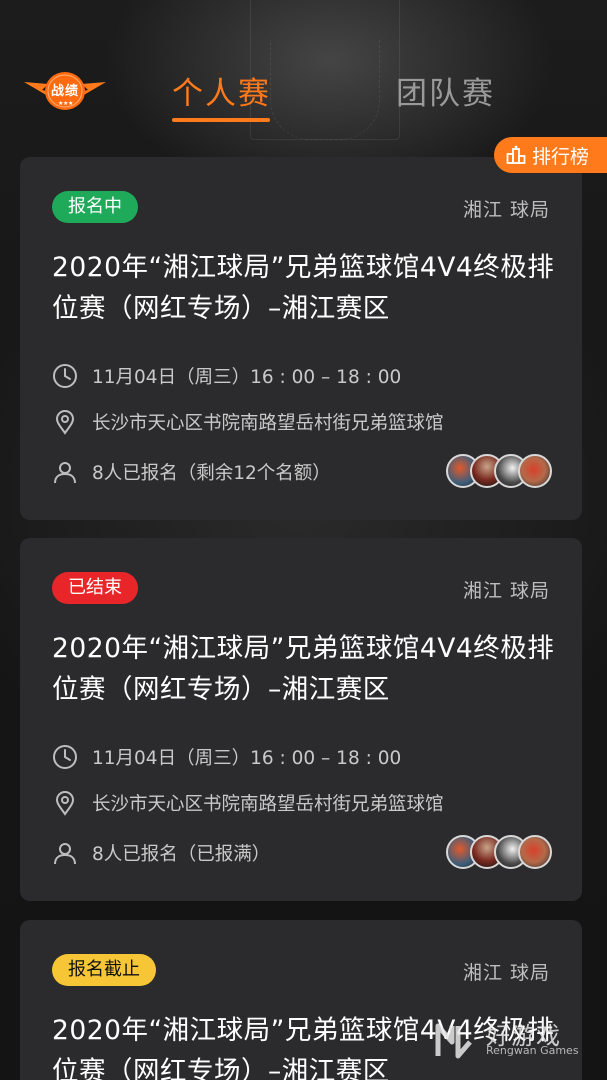 The width and height of the screenshot is (607, 1080). What do you see at coordinates (561, 156) in the screenshot?
I see `ranking-button-label: 排行榜` at bounding box center [561, 156].